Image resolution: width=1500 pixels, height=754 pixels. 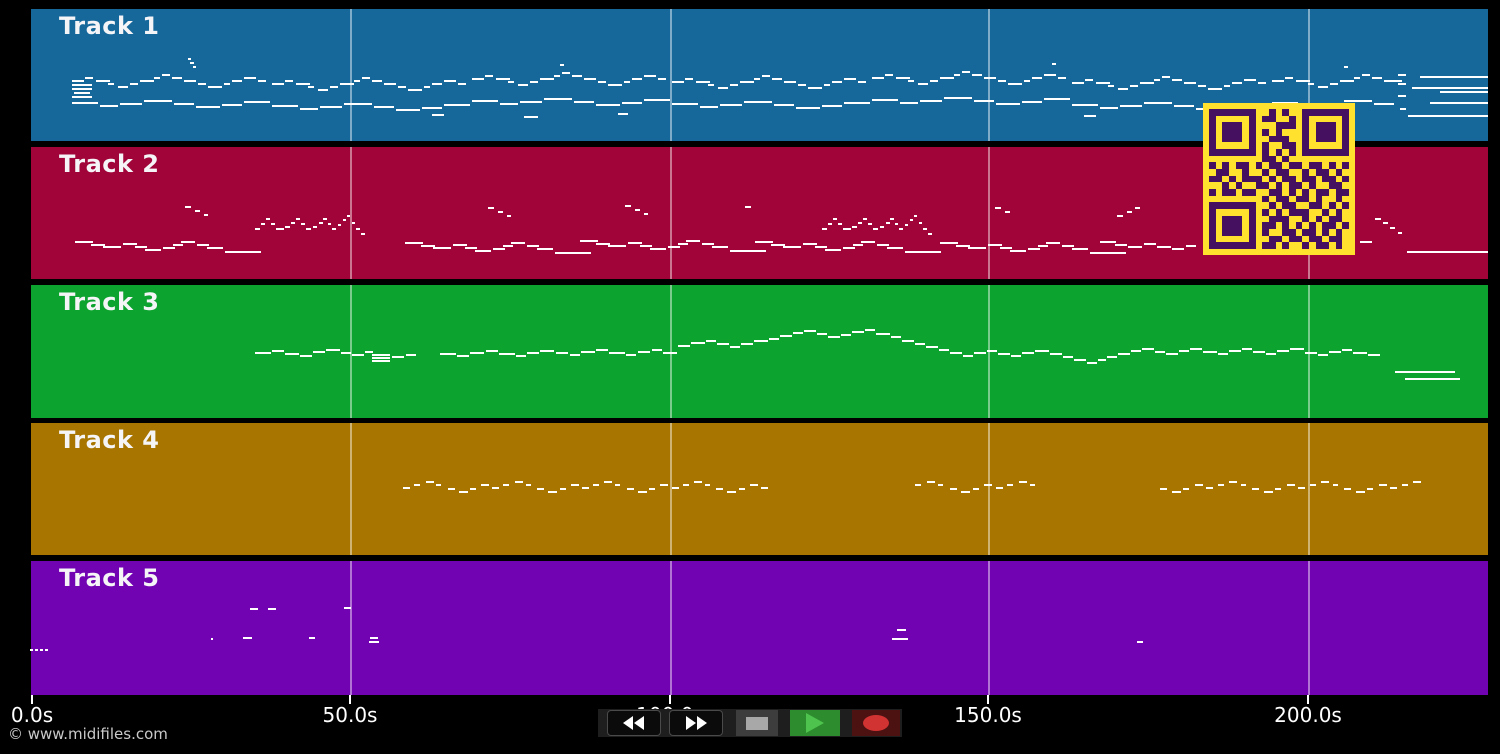 I want to click on record-button, so click(x=876, y=723).